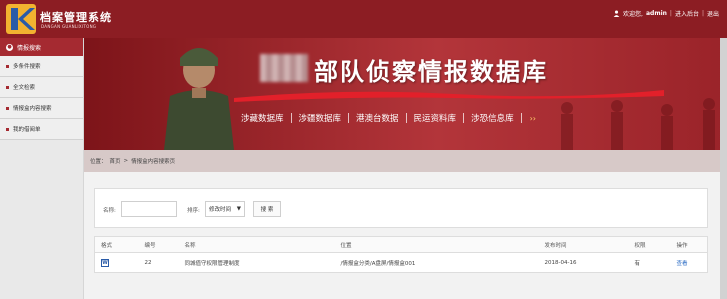 This screenshot has height=299, width=727. What do you see at coordinates (41, 87) in the screenshot?
I see `sidebar-item-fulltext: 全文检索` at bounding box center [41, 87].